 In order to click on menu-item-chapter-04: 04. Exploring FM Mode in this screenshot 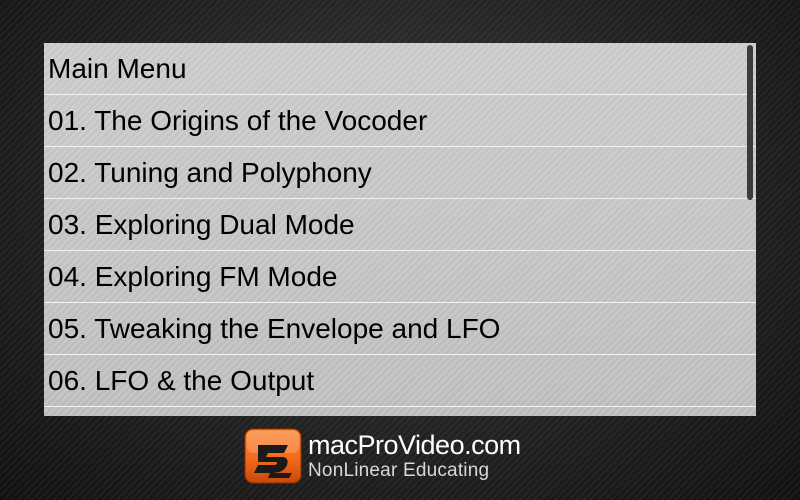, I will do `click(400, 277)`.